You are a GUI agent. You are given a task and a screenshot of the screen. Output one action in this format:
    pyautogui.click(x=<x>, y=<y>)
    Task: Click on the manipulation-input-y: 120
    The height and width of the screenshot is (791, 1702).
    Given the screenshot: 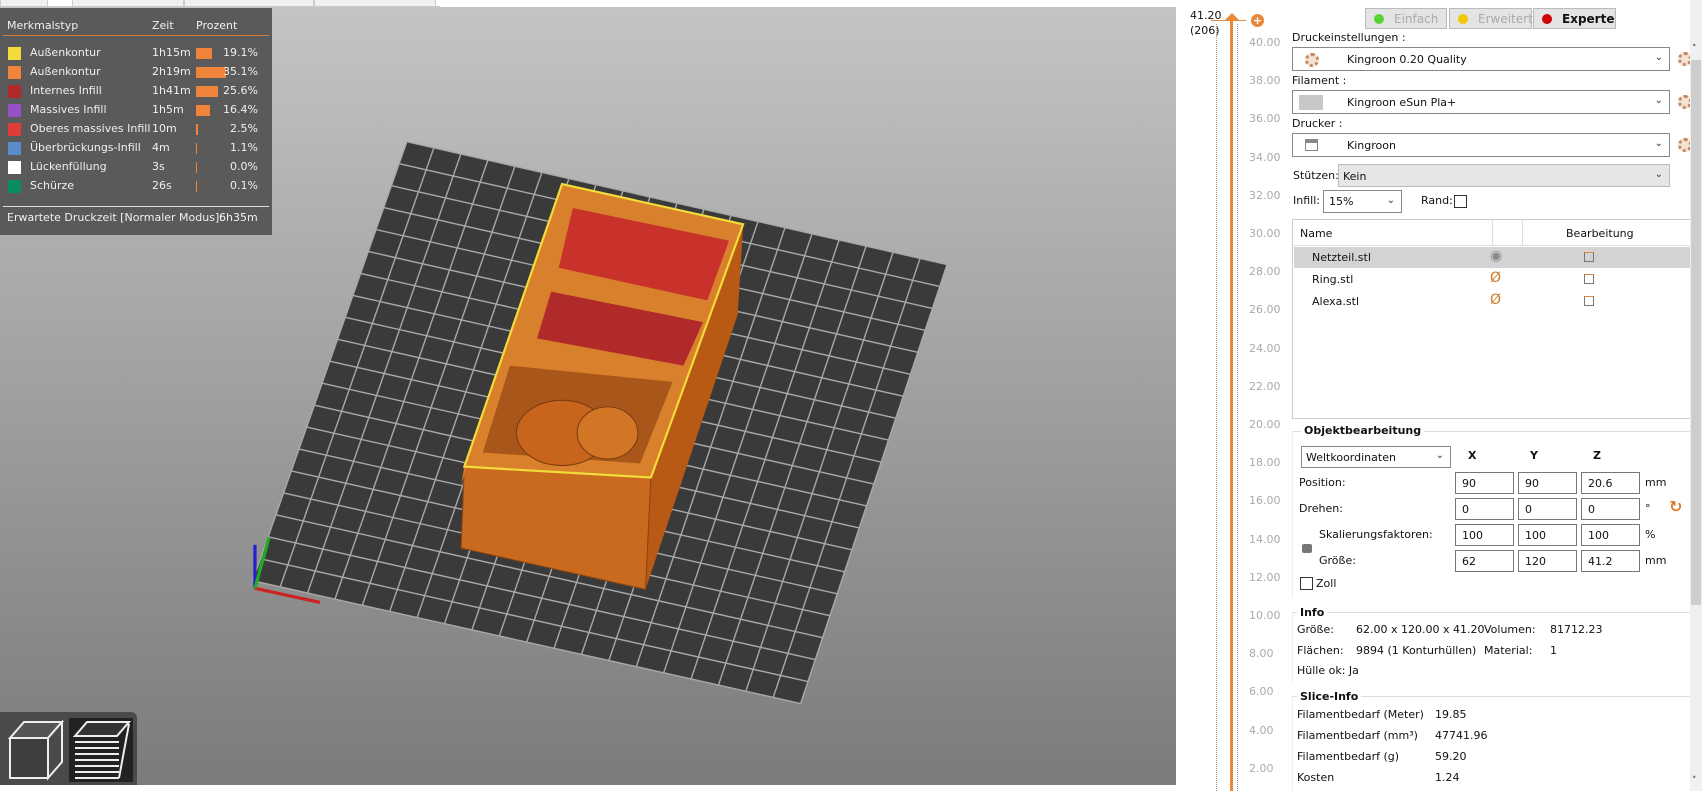 What is the action you would take?
    pyautogui.click(x=1547, y=561)
    